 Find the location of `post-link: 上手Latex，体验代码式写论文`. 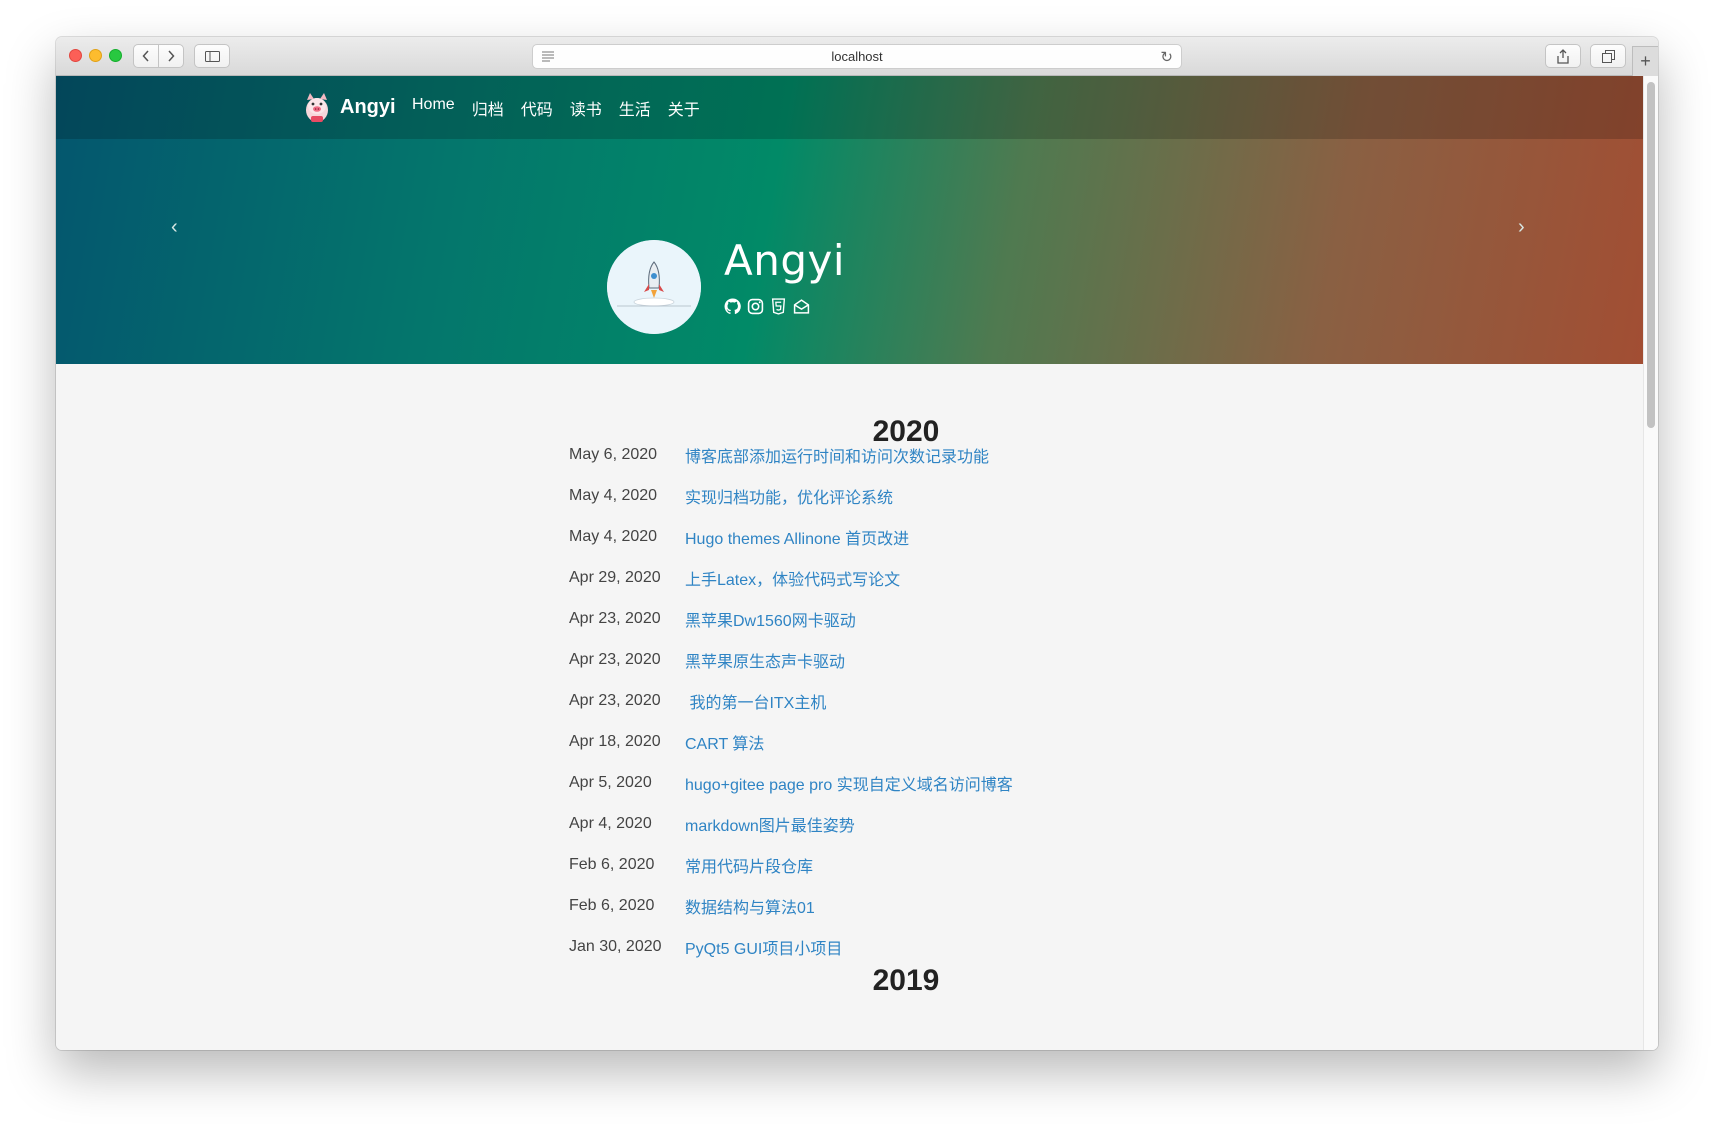

post-link: 上手Latex，体验代码式写论文 is located at coordinates (792, 578).